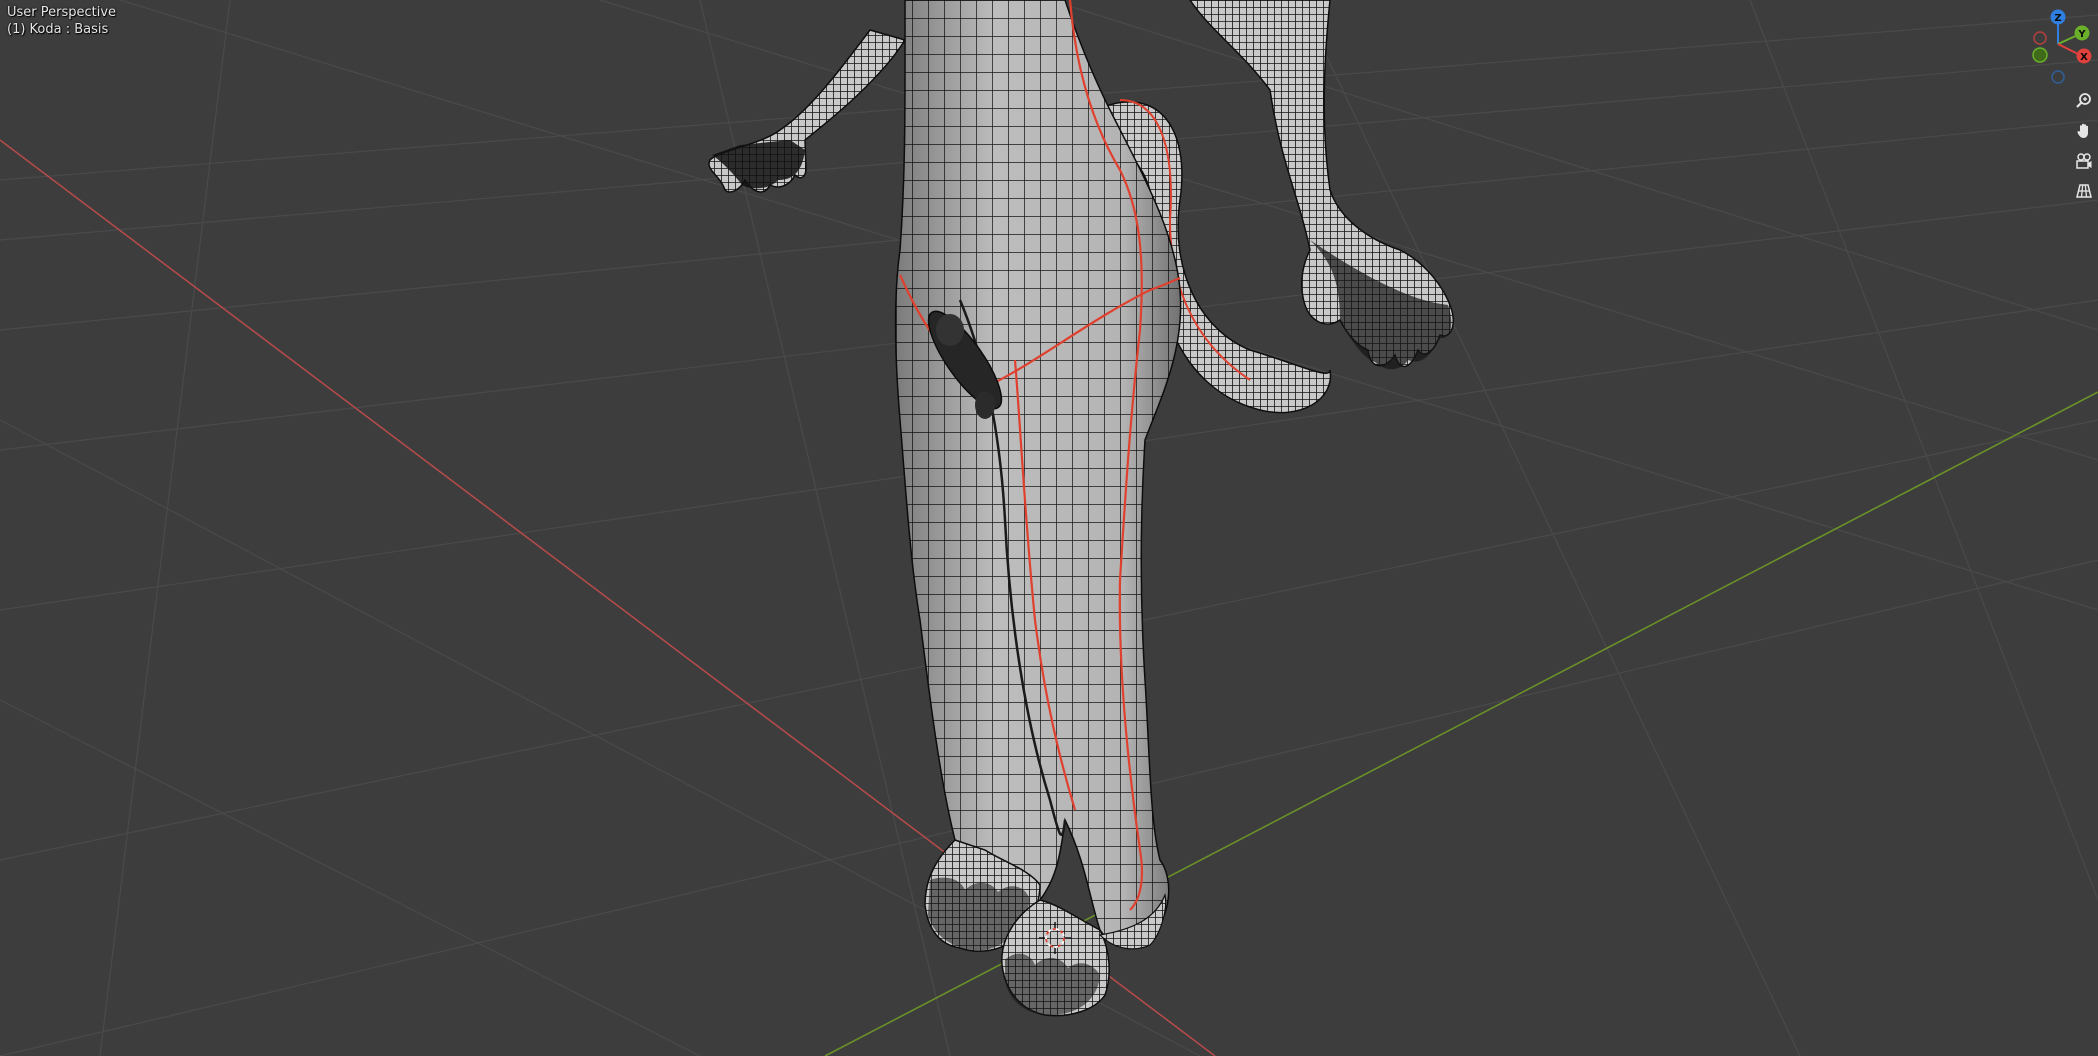  I want to click on gizmo-y-axis: Y, so click(2082, 33).